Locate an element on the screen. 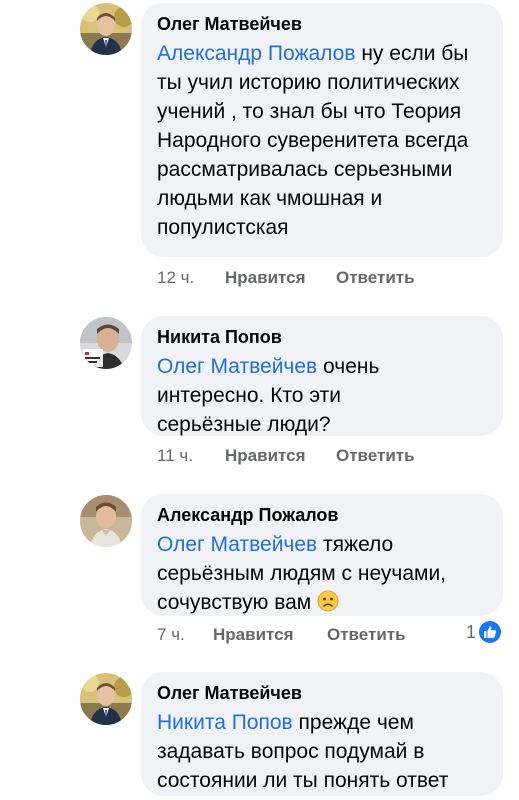  comment-author: Александр Пожалов is located at coordinates (322, 515).